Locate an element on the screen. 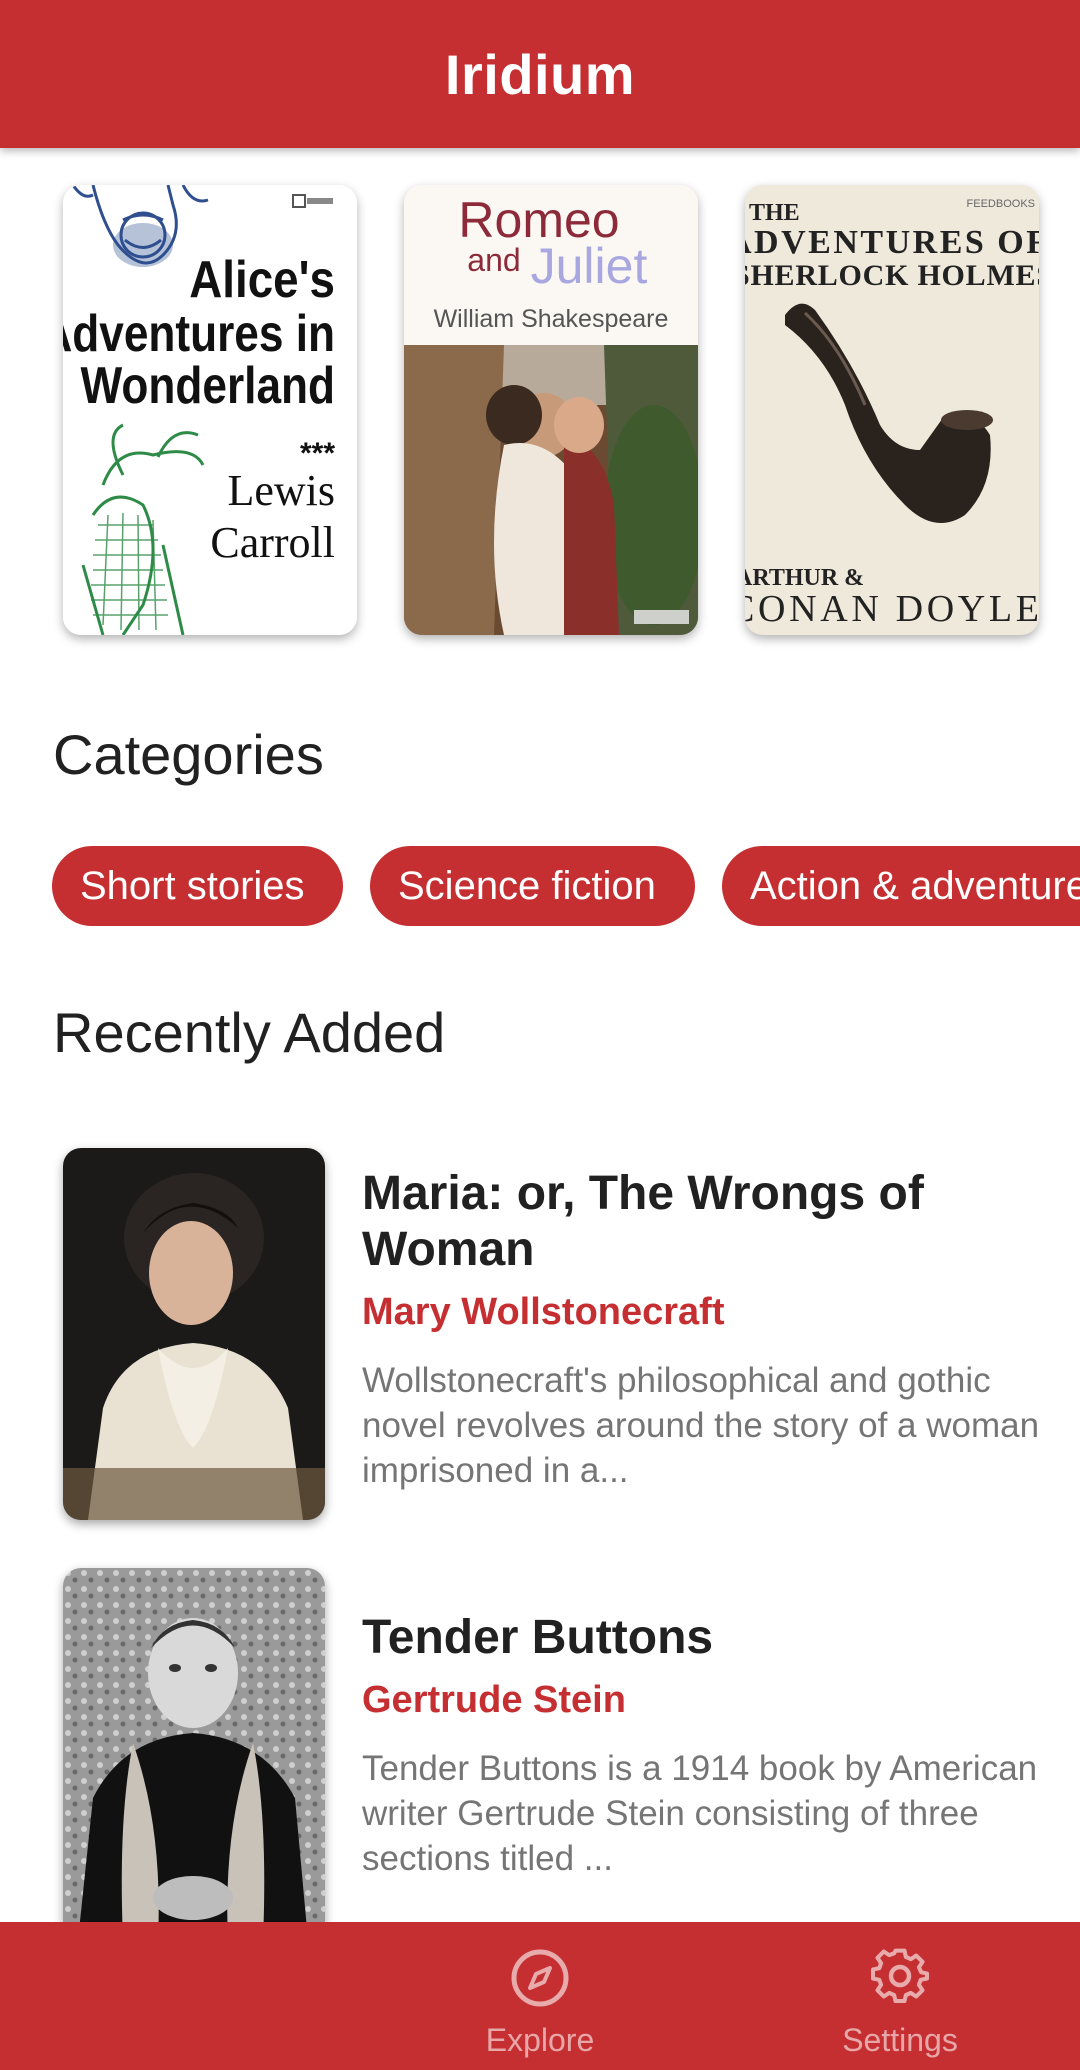 The image size is (1080, 2070). romeo-author: William Shakespeare is located at coordinates (551, 319).